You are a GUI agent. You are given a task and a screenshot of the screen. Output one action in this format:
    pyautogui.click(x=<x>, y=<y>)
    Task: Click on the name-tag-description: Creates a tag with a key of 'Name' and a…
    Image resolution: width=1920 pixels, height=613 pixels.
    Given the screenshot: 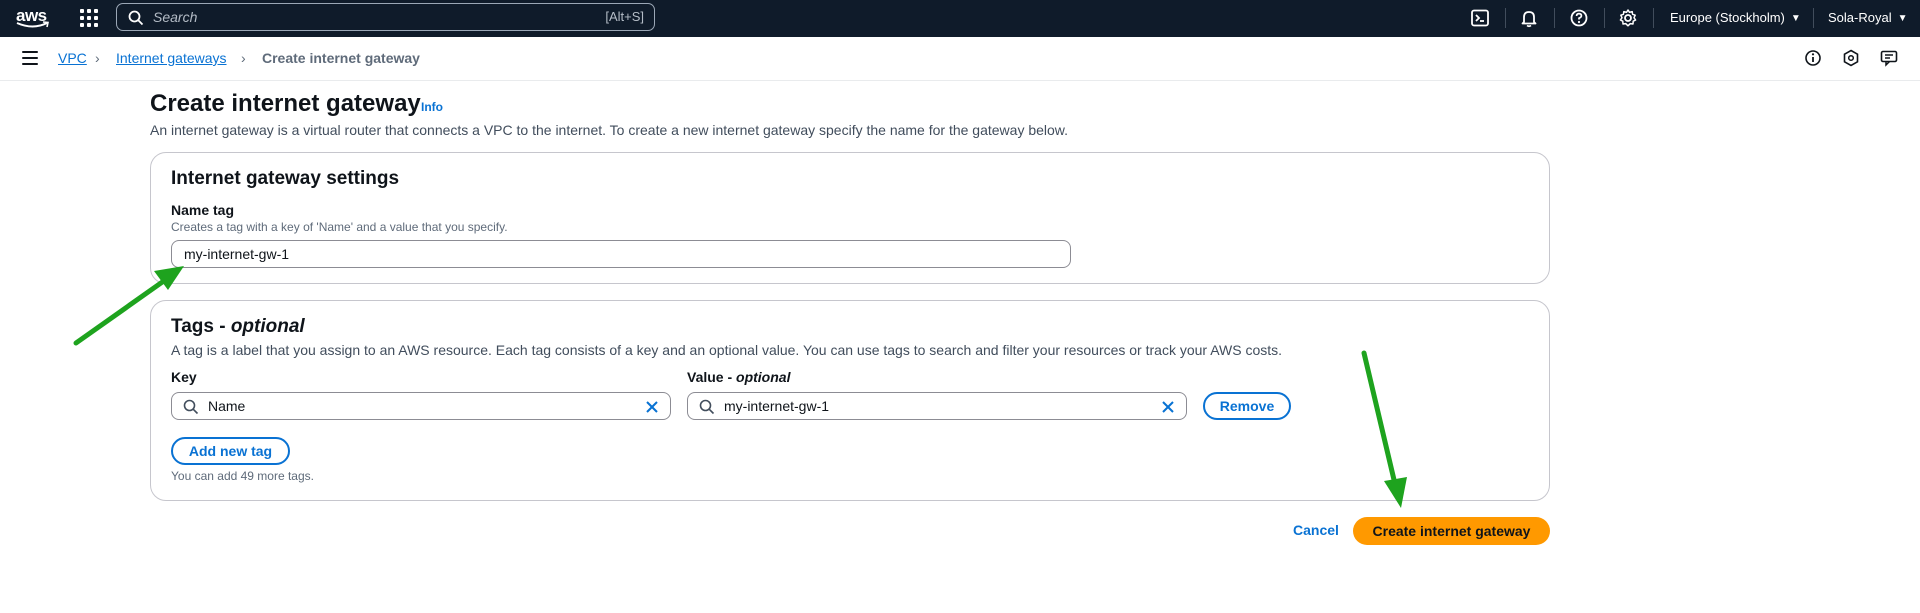 What is the action you would take?
    pyautogui.click(x=339, y=227)
    